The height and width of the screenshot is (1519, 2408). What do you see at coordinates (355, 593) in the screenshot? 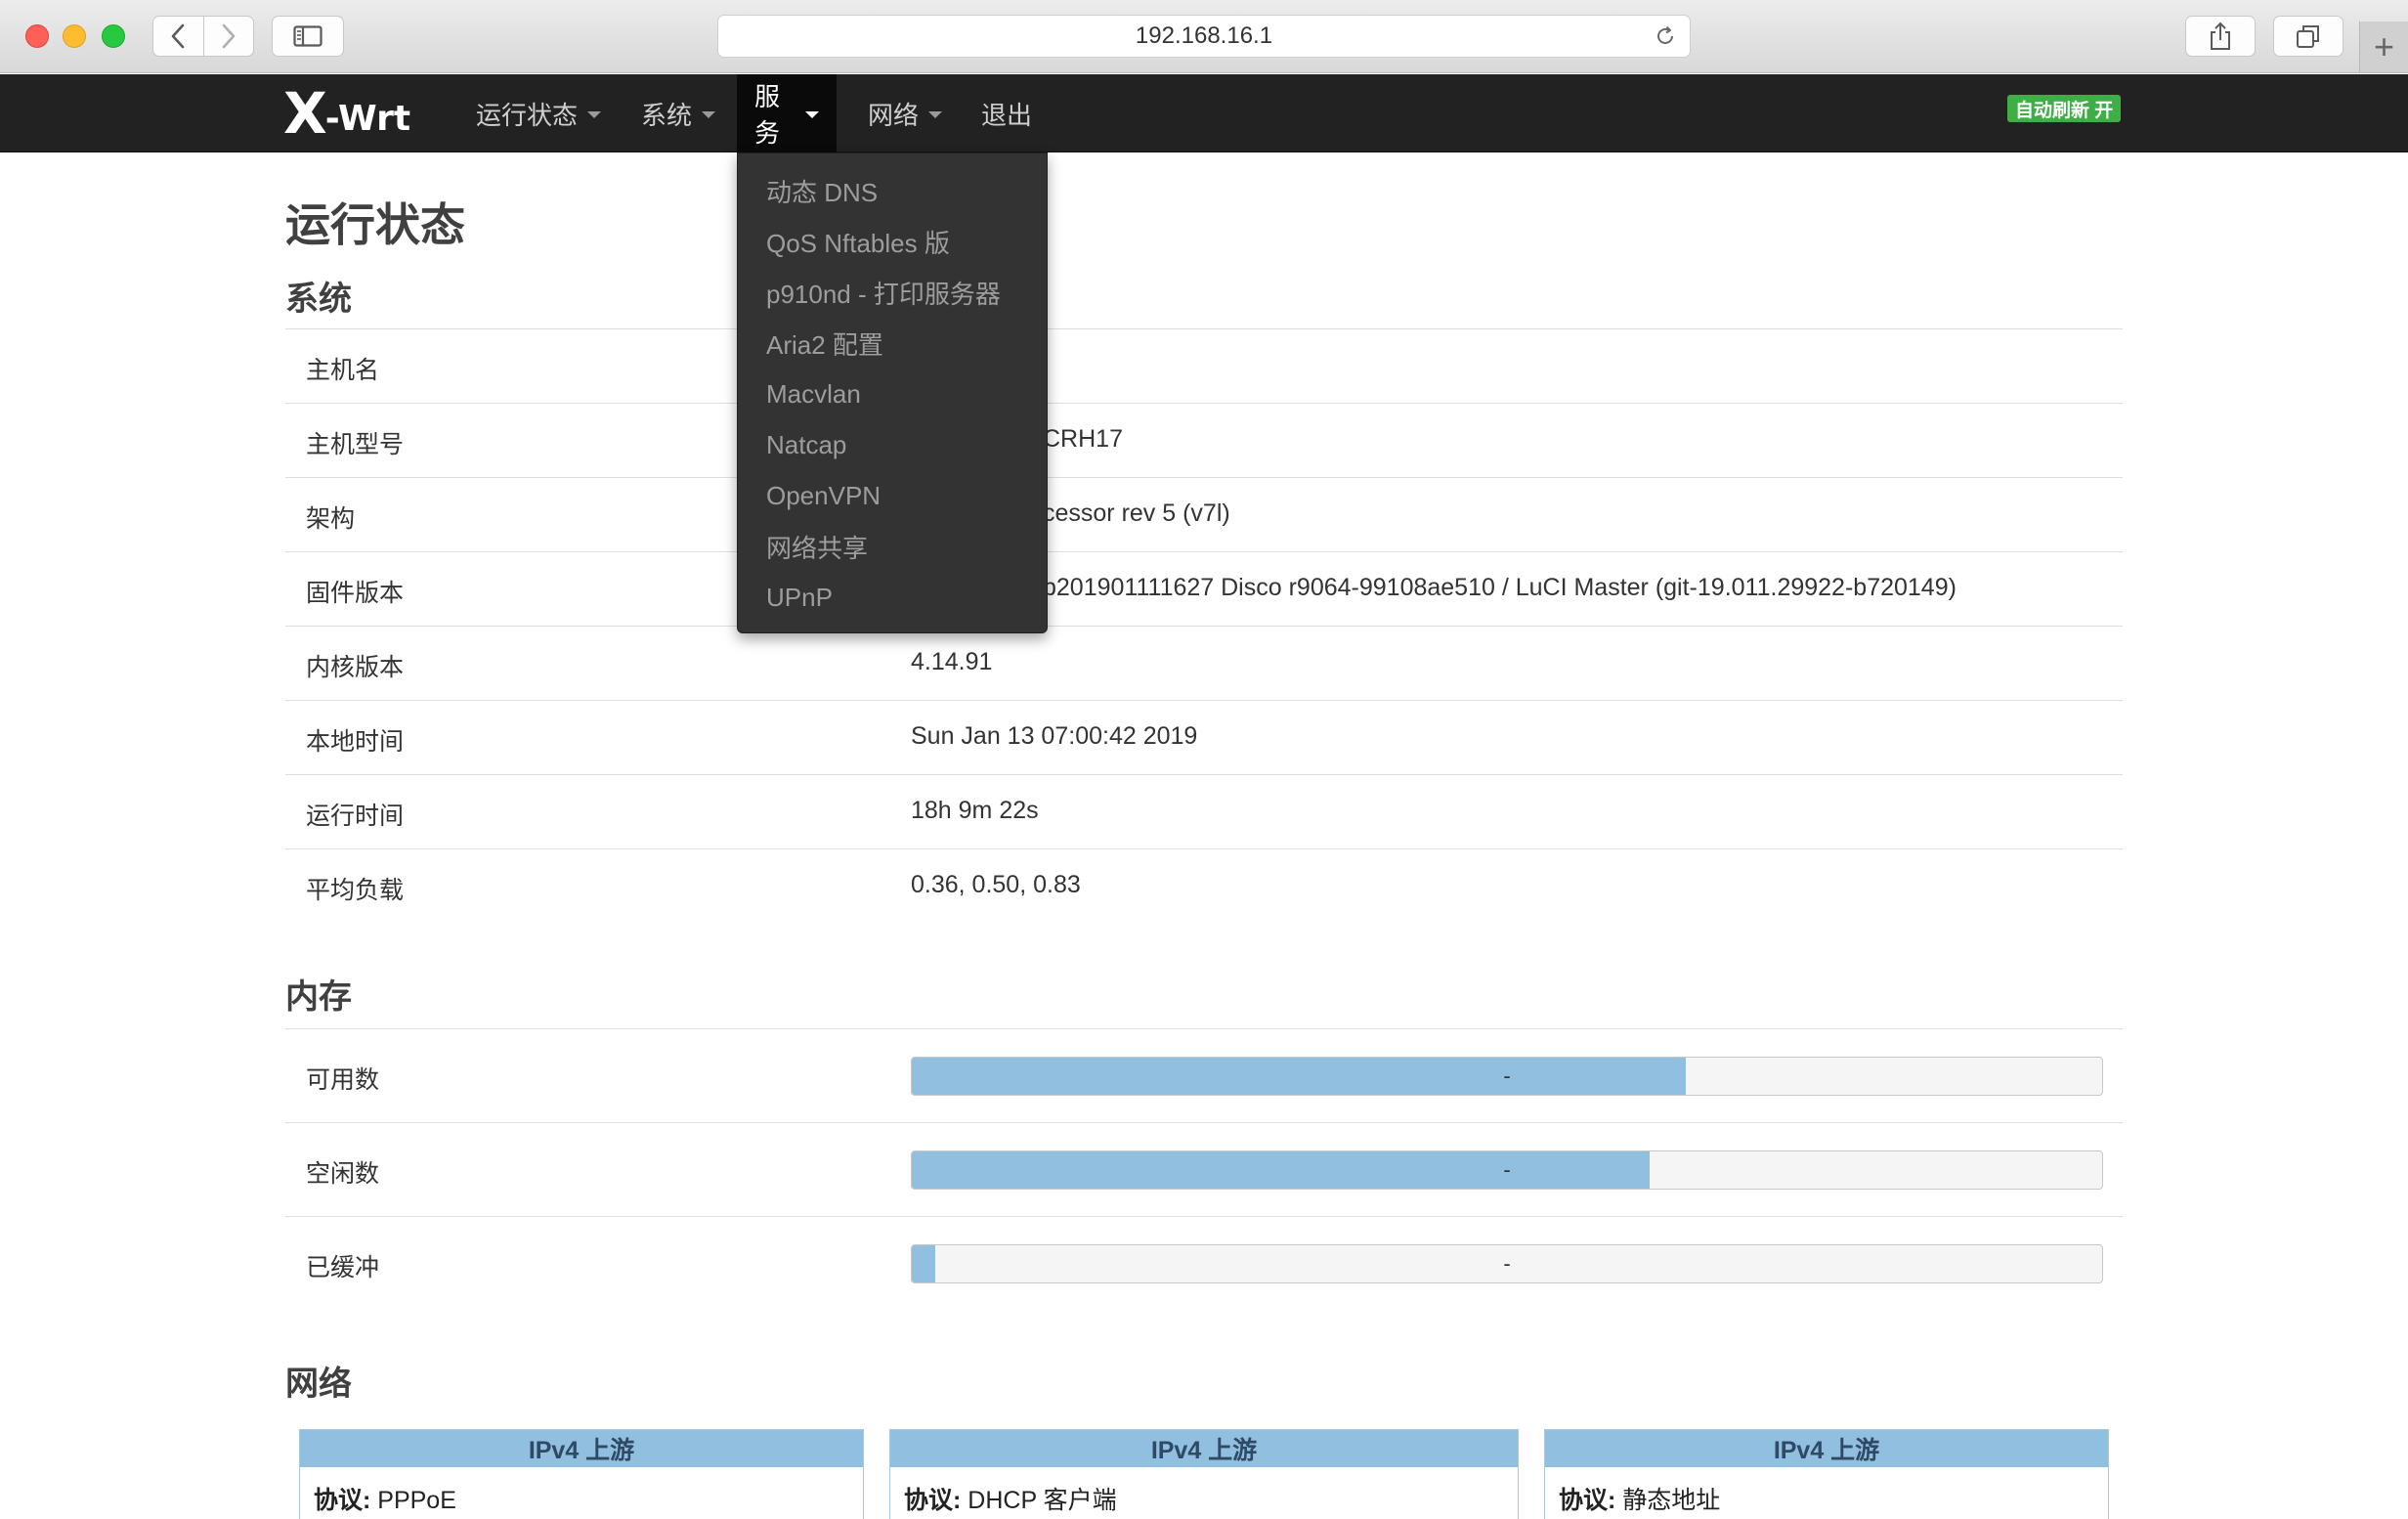
I see `row-label: 固件版本` at bounding box center [355, 593].